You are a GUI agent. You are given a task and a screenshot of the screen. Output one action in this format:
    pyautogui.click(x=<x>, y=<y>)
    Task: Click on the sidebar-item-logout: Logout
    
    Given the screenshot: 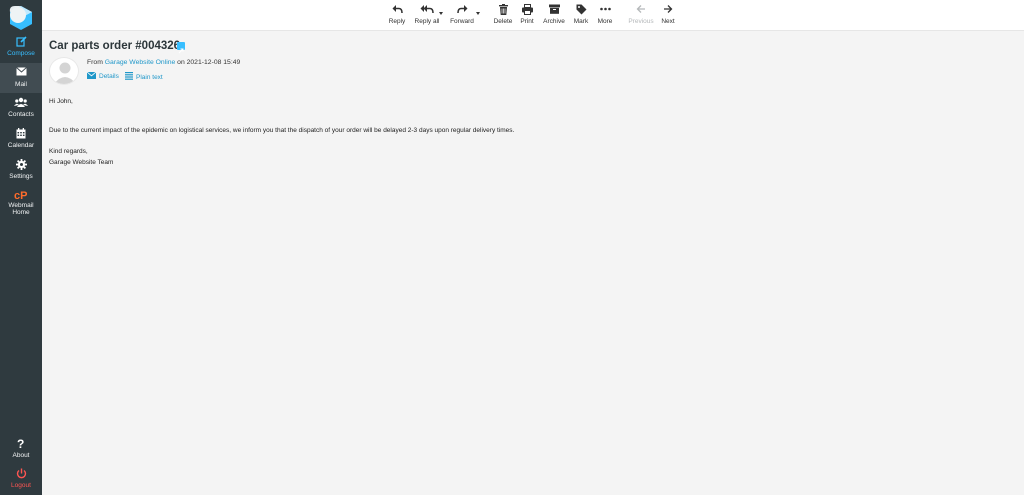 What is the action you would take?
    pyautogui.click(x=21, y=480)
    